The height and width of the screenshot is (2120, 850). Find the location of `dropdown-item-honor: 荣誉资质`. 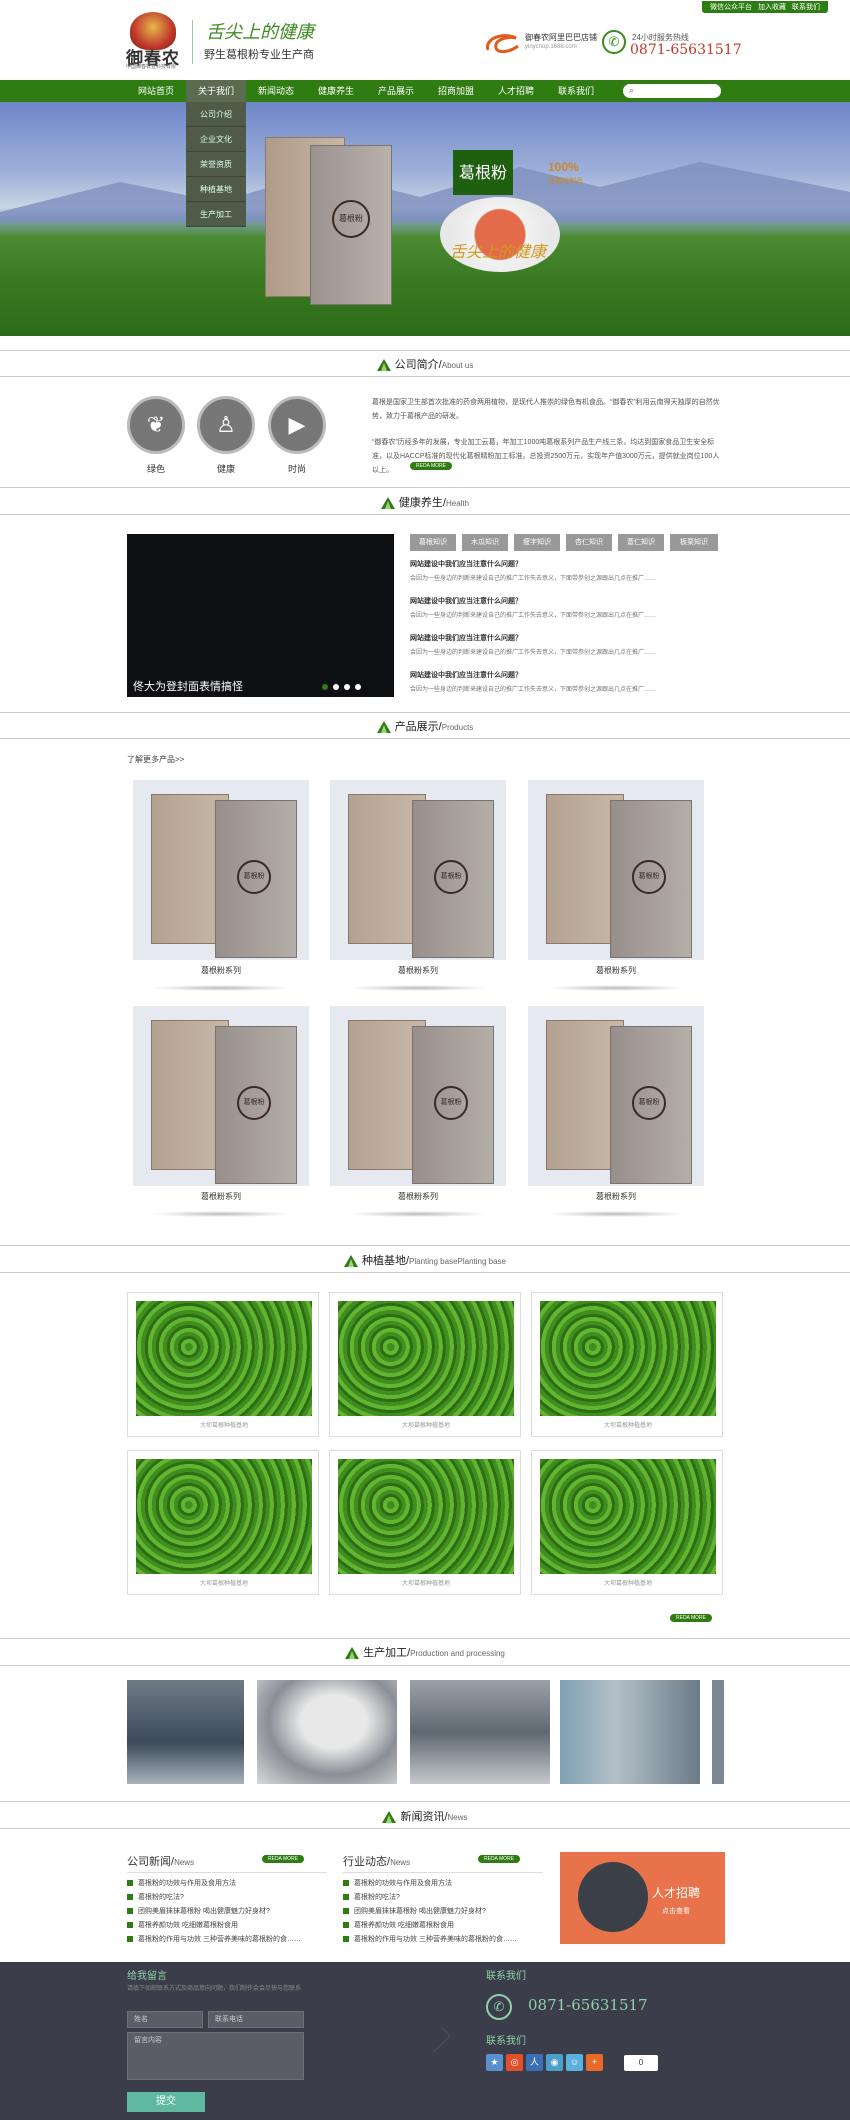

dropdown-item-honor: 荣誉资质 is located at coordinates (216, 164).